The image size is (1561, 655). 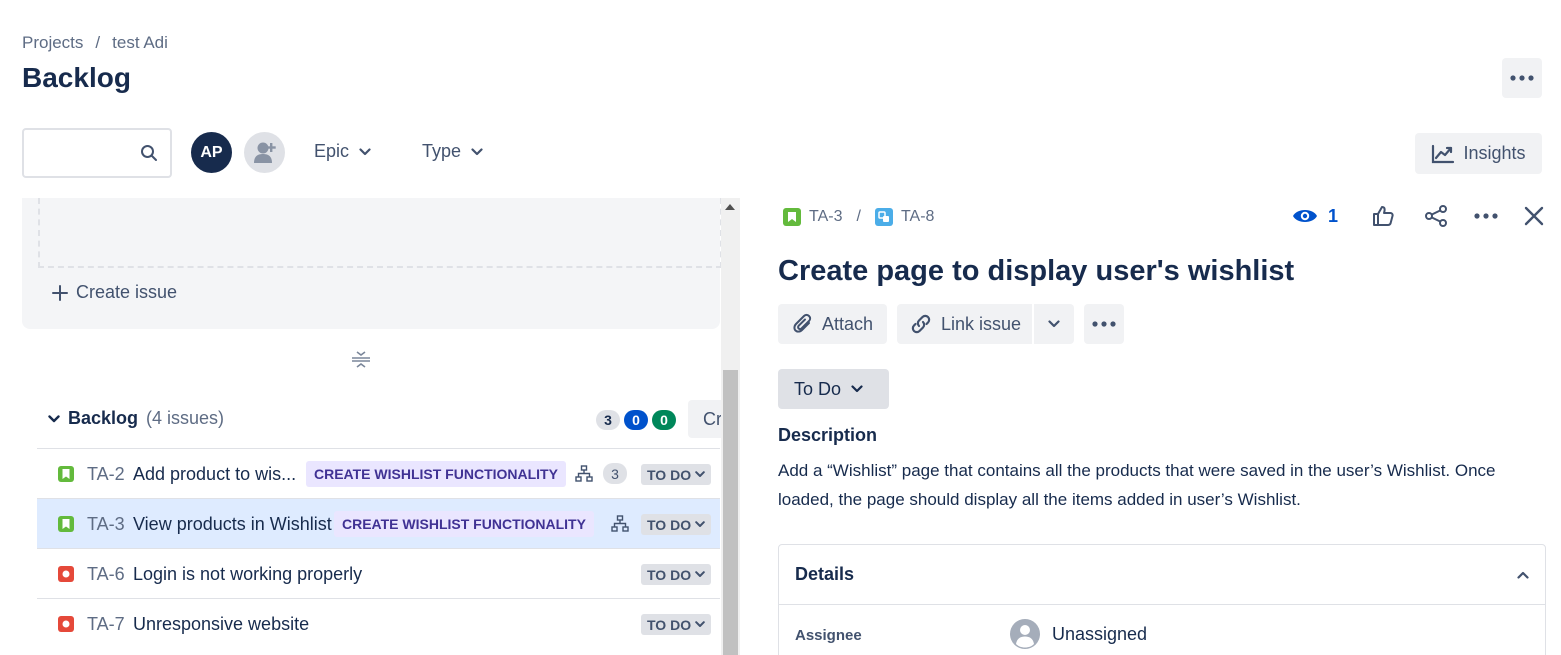 What do you see at coordinates (1443, 153) in the screenshot?
I see `trend-chart-icon` at bounding box center [1443, 153].